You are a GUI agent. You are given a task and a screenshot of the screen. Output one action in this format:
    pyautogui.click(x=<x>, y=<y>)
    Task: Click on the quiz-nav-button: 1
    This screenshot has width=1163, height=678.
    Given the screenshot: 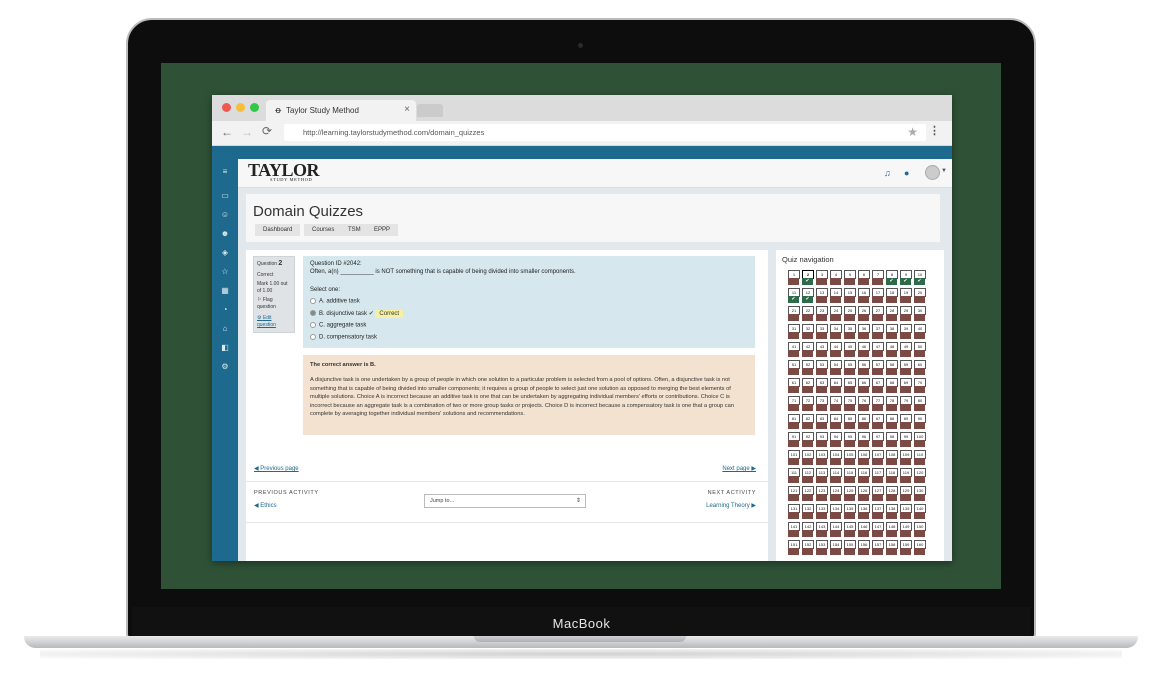 What is the action you would take?
    pyautogui.click(x=794, y=277)
    